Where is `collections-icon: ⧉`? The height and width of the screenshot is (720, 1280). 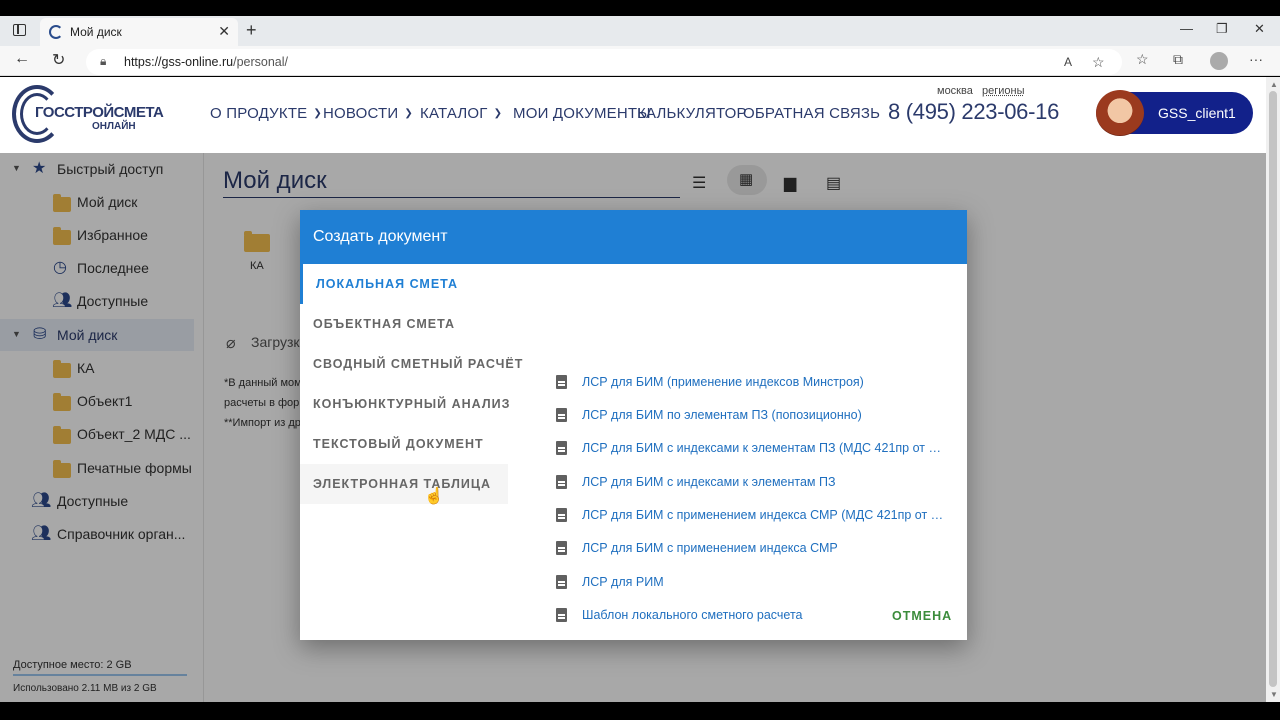 collections-icon: ⧉ is located at coordinates (1178, 59).